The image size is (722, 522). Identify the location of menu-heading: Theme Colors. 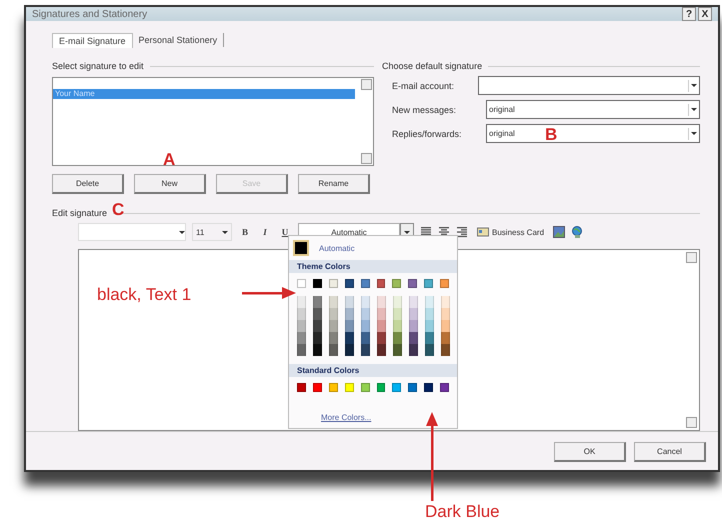
(373, 266).